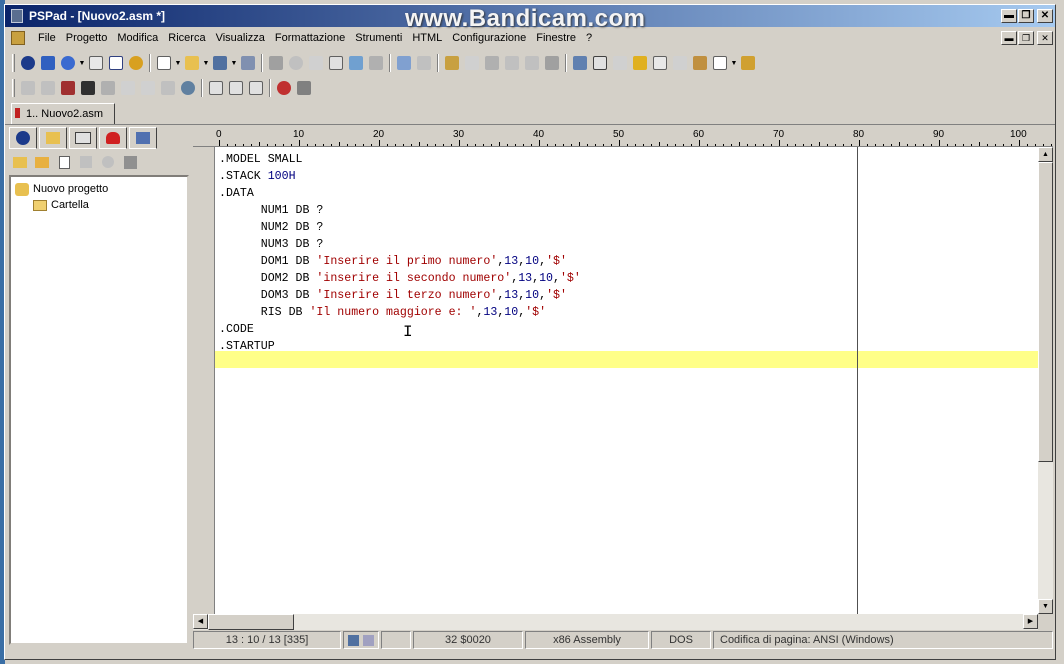  Describe the element at coordinates (108, 88) in the screenshot. I see `html-table-icon` at that location.